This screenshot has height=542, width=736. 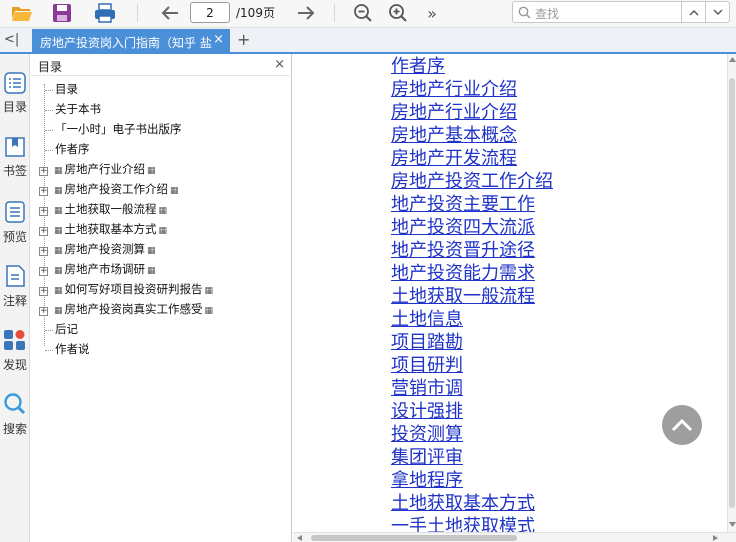 I want to click on toc-item-label: 作者说, so click(x=72, y=349).